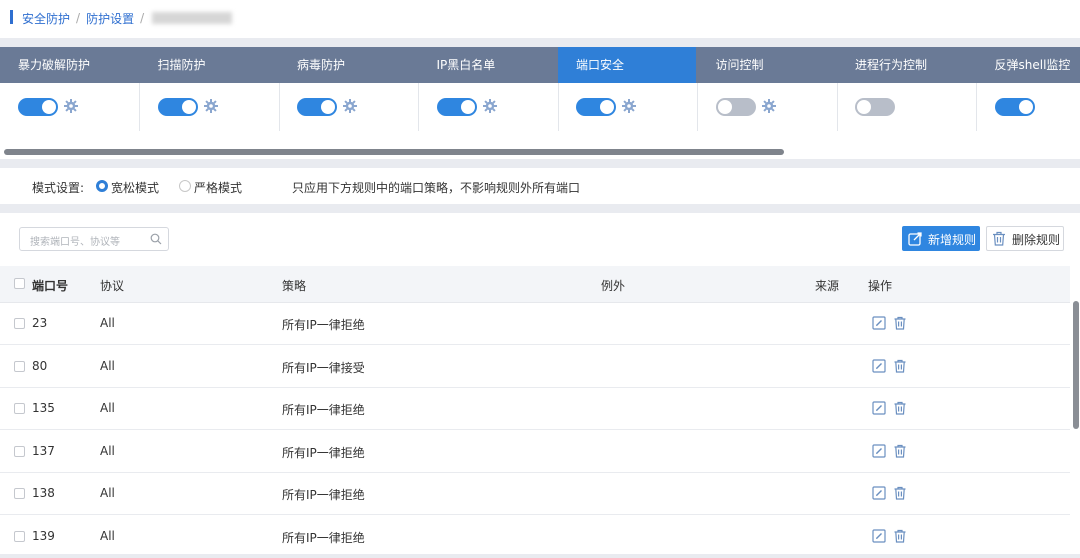 This screenshot has width=1080, height=558. What do you see at coordinates (39, 366) in the screenshot?
I see `cell-port: 80` at bounding box center [39, 366].